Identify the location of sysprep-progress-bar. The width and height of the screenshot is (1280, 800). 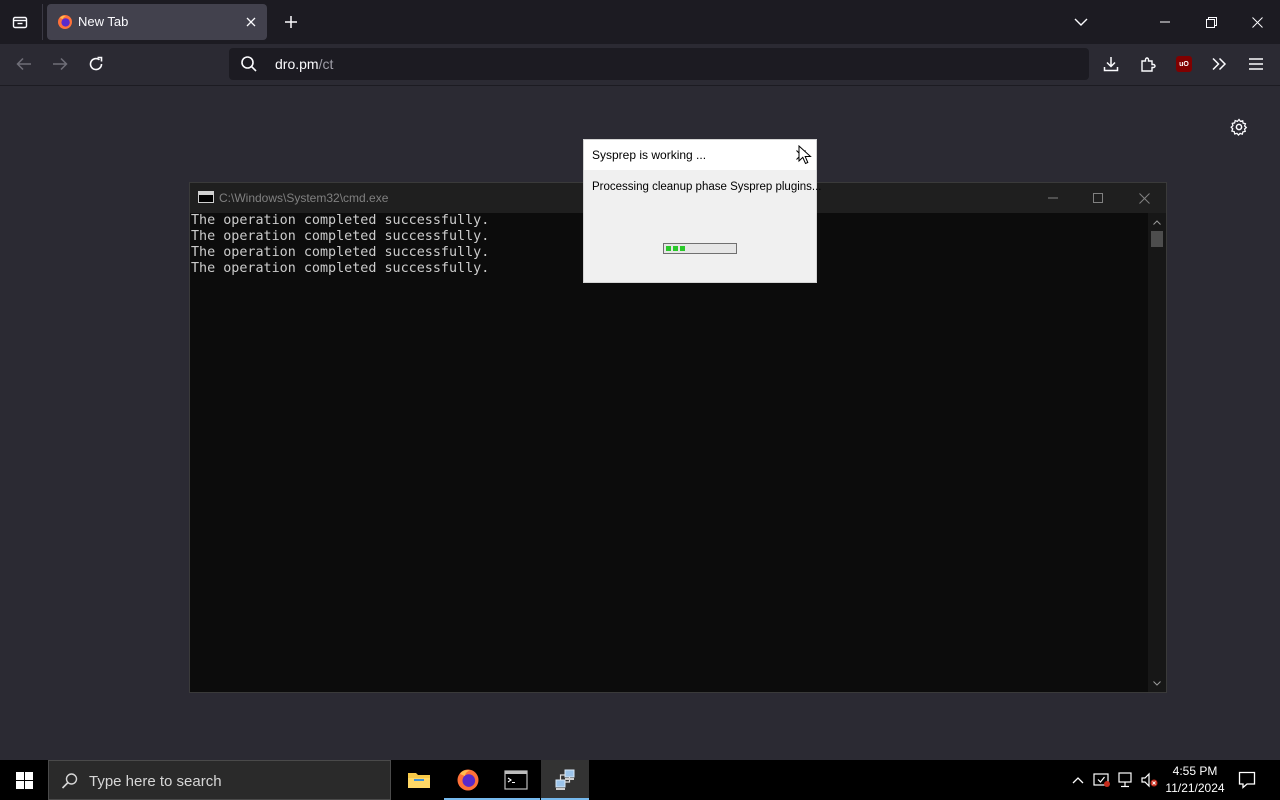
(700, 248).